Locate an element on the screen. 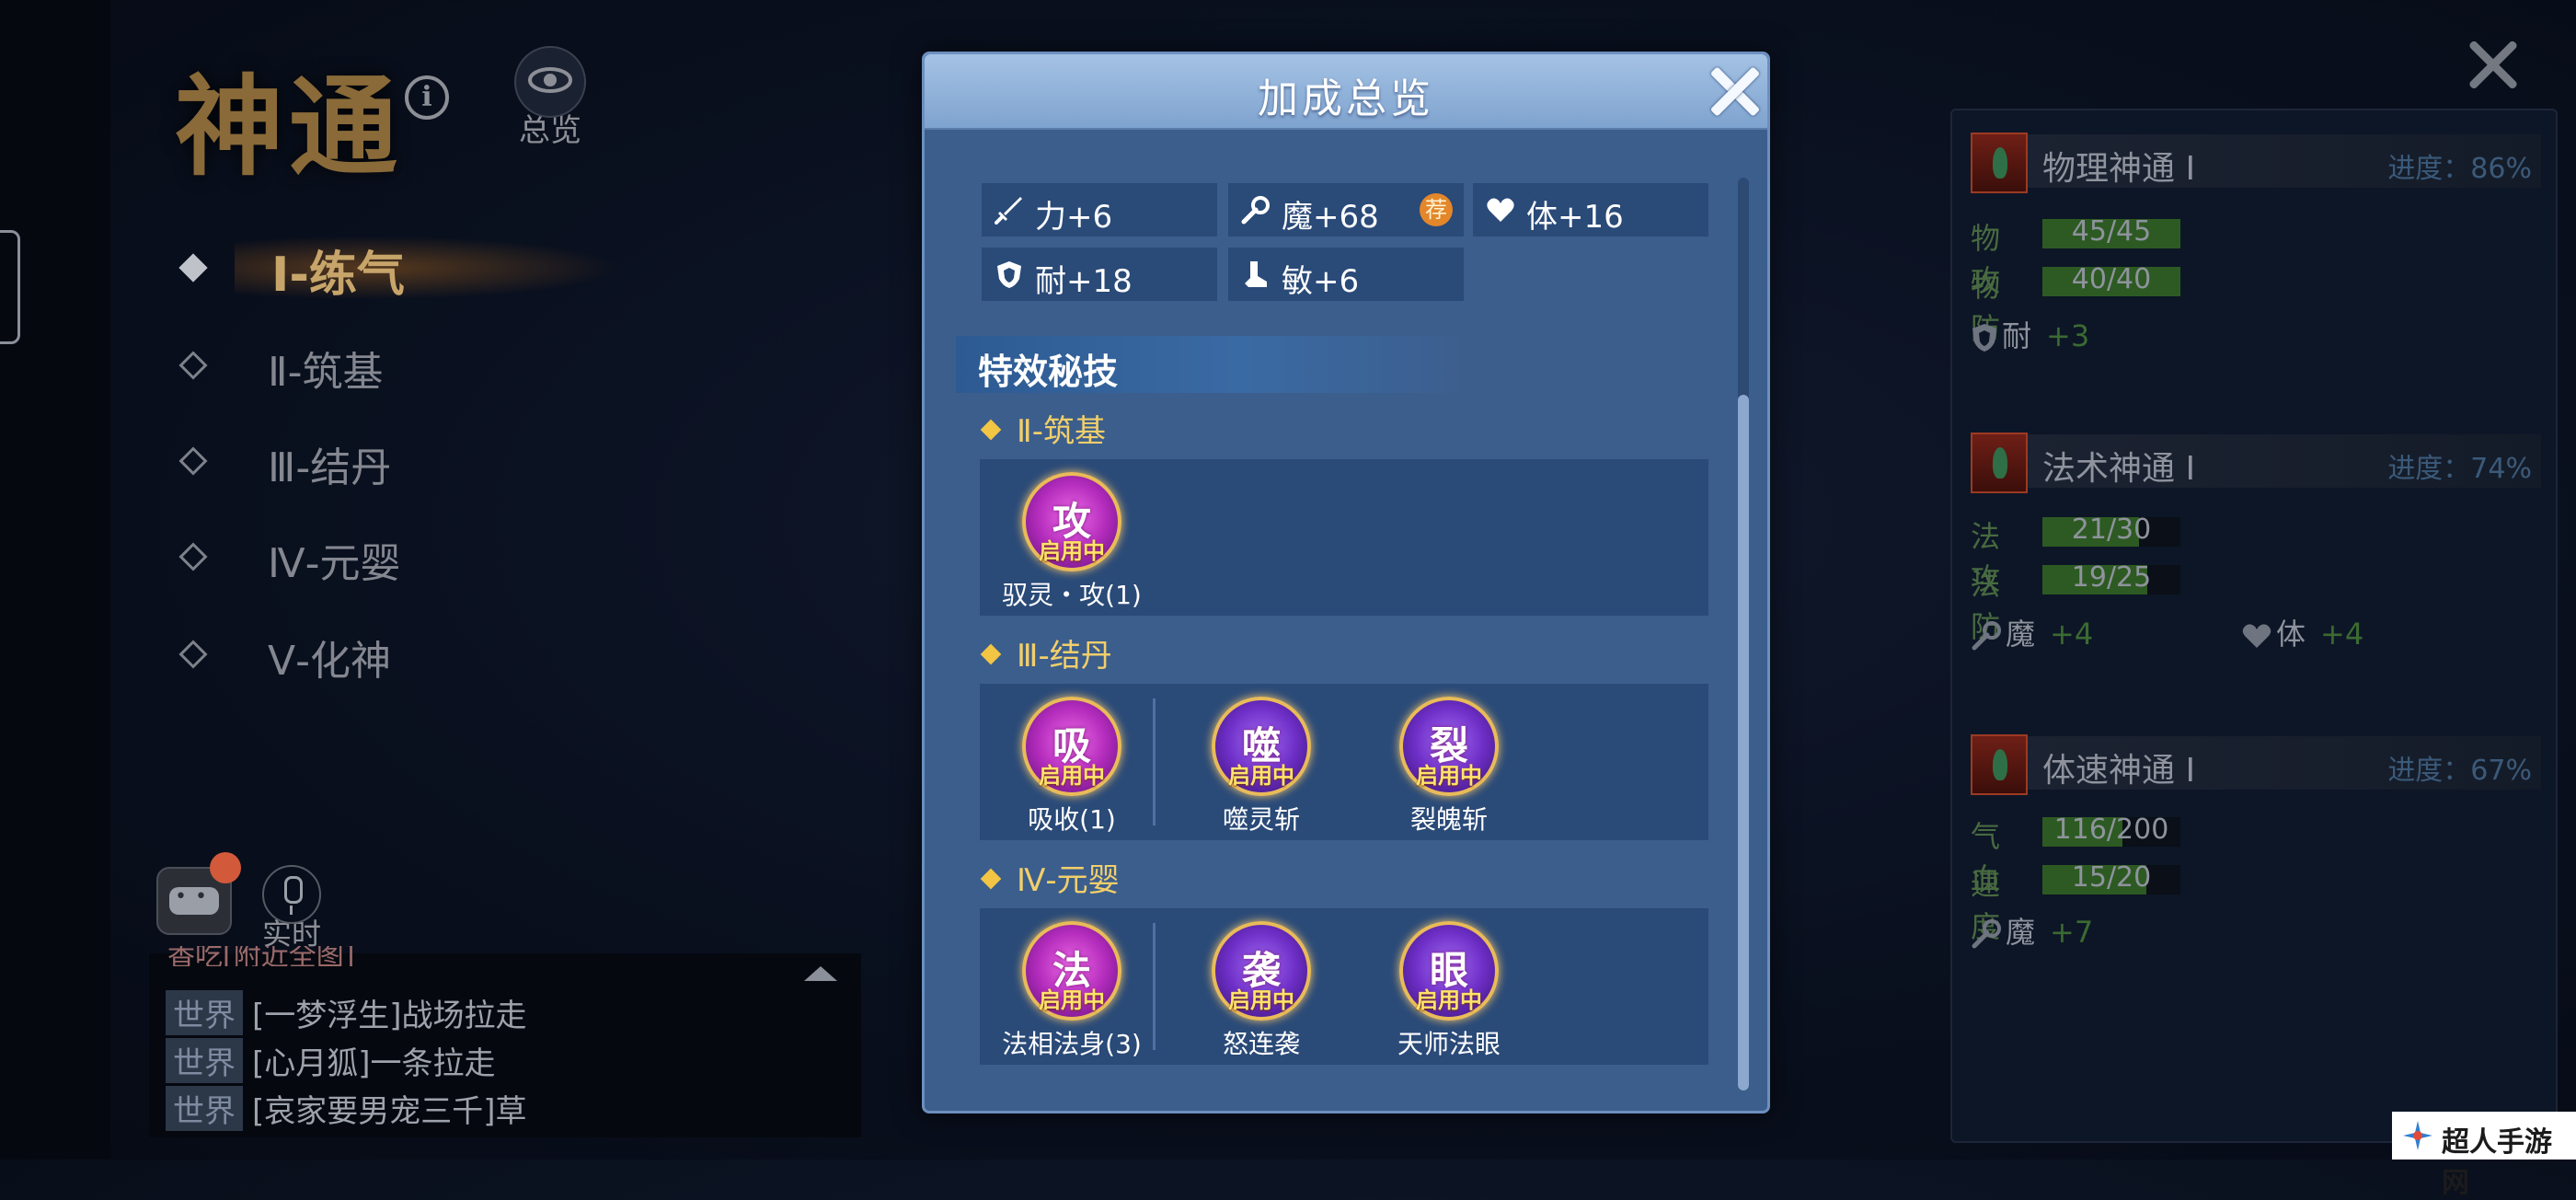 The width and height of the screenshot is (2576, 1200). section-progress: 进度：74% is located at coordinates (2459, 469).